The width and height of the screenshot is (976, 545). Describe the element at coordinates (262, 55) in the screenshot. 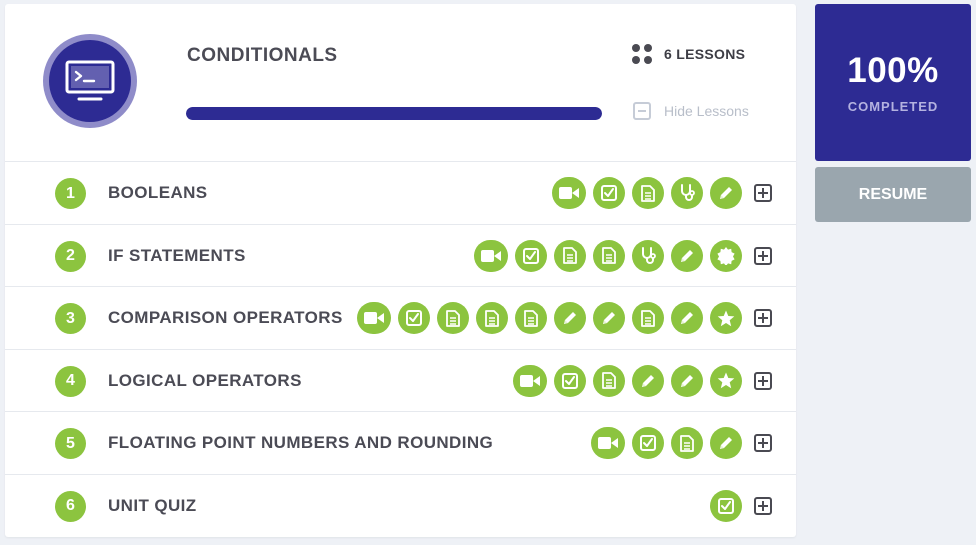

I see `unit-title: CONDITIONALS` at that location.